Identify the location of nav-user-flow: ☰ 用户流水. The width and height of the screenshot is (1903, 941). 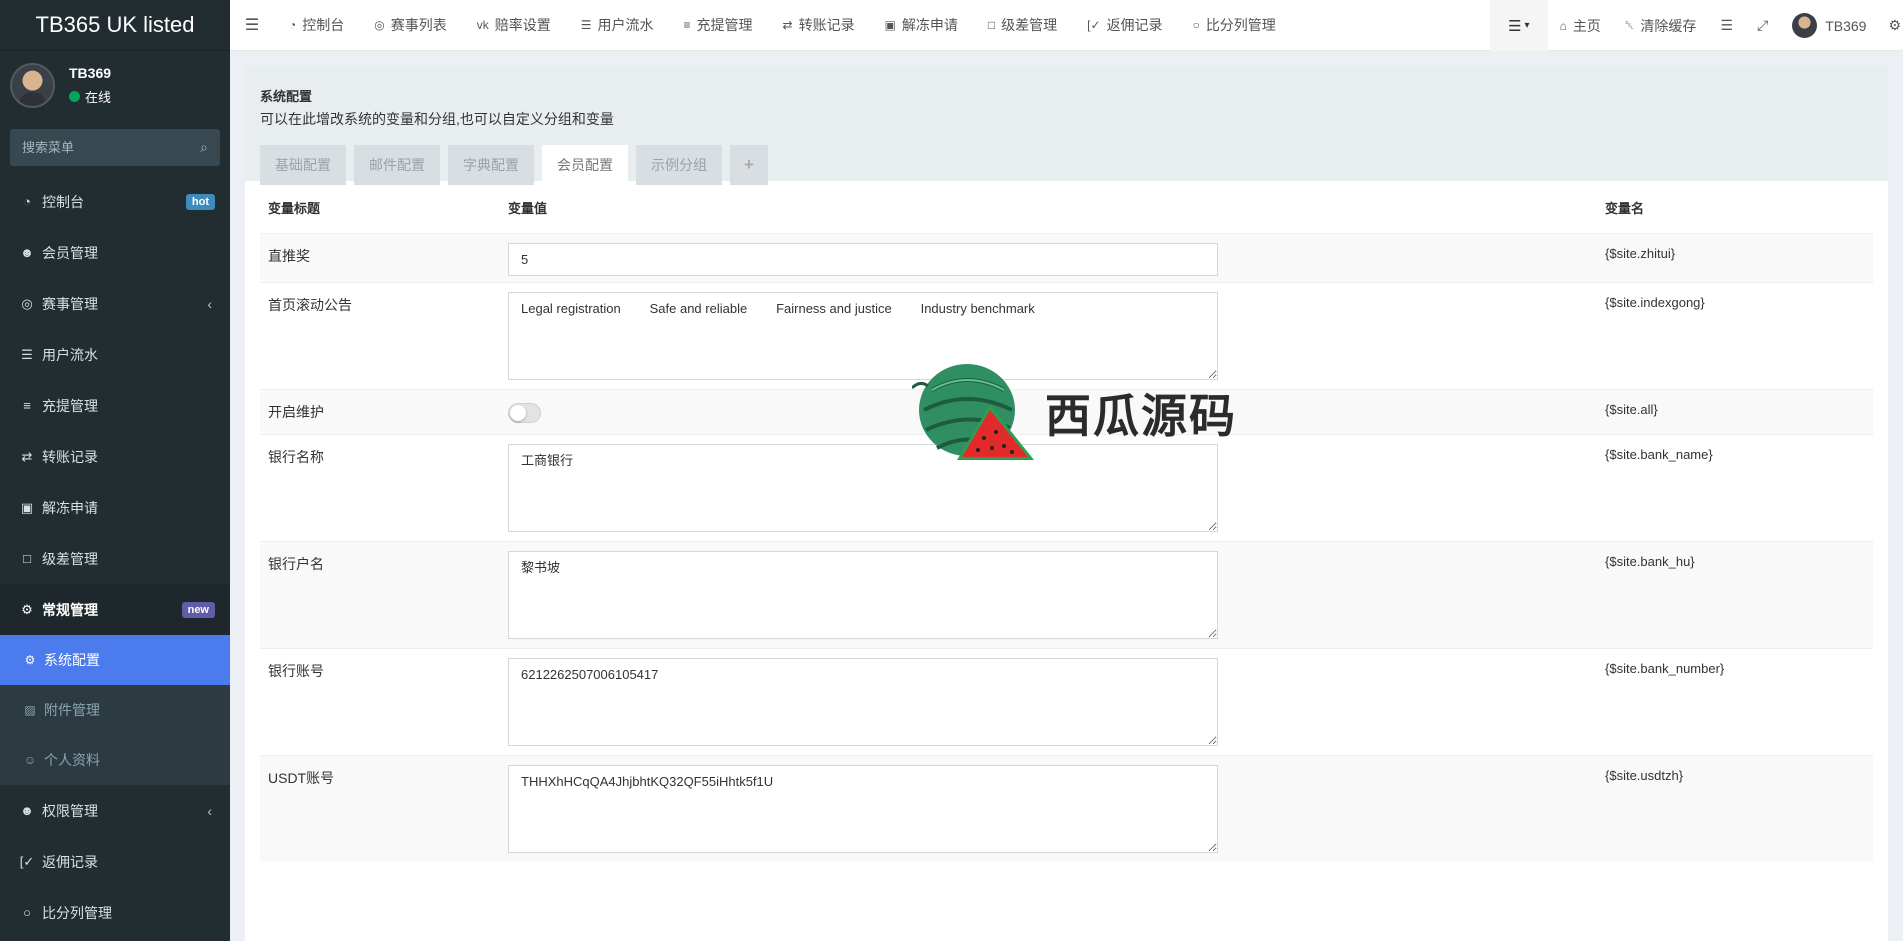
(617, 25).